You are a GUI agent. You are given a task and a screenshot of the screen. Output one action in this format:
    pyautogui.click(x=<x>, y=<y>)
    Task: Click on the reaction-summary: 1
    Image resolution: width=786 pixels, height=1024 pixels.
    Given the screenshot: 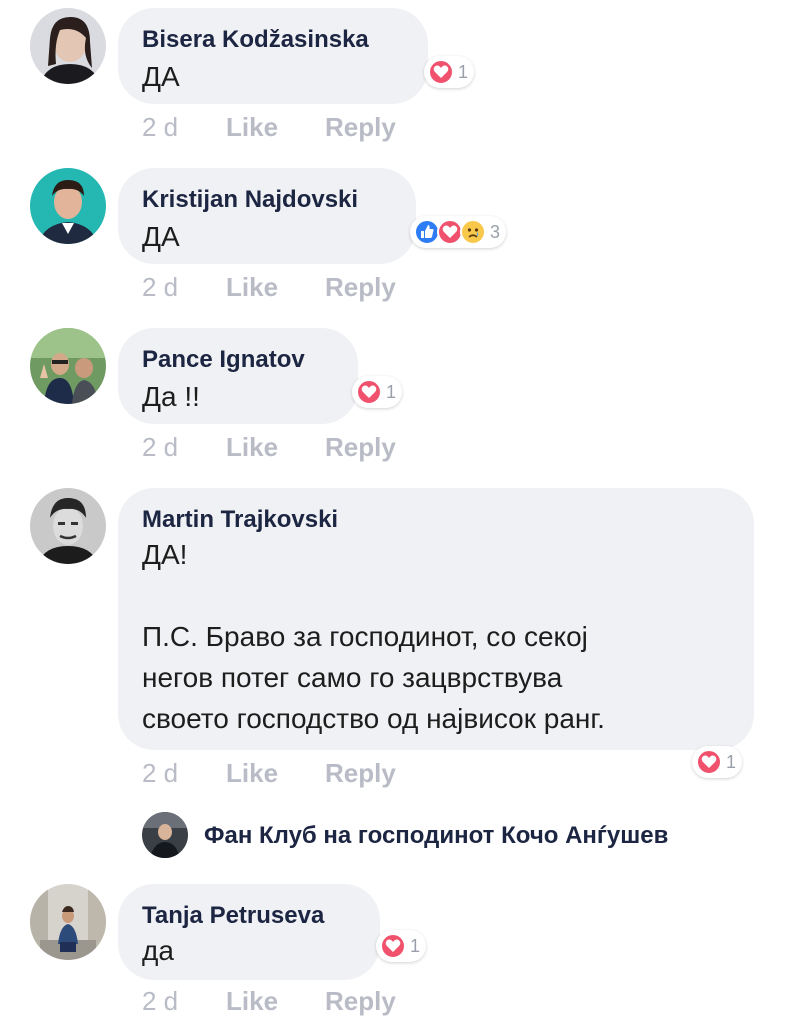 What is the action you would take?
    pyautogui.click(x=401, y=946)
    